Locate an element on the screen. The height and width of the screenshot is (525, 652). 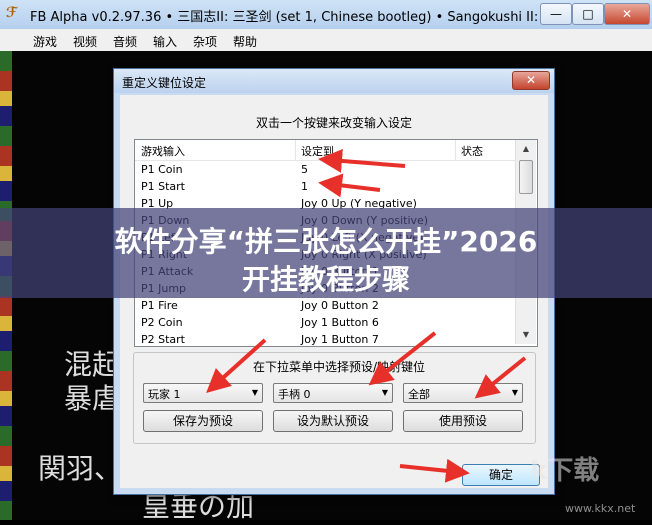
use-preset-button: 使用预设 is located at coordinates (463, 421).